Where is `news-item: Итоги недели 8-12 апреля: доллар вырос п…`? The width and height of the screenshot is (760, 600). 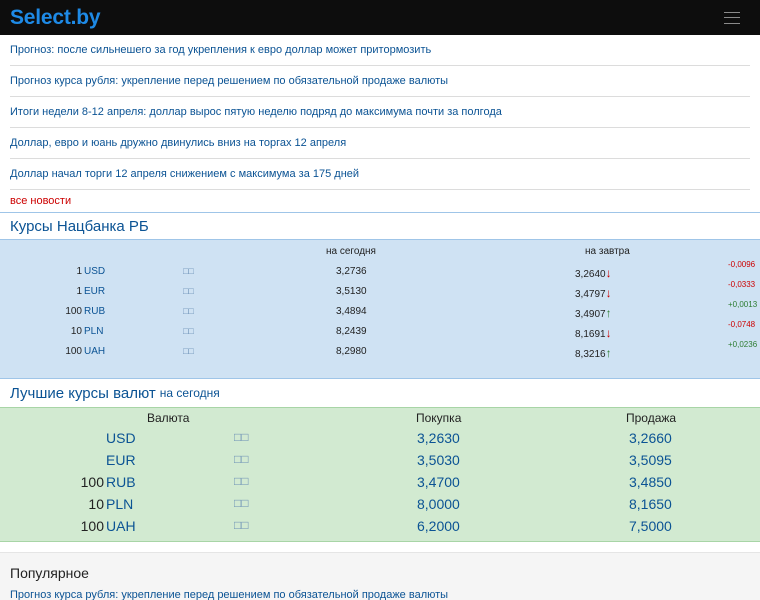 news-item: Итоги недели 8-12 апреля: доллар вырос п… is located at coordinates (380, 112).